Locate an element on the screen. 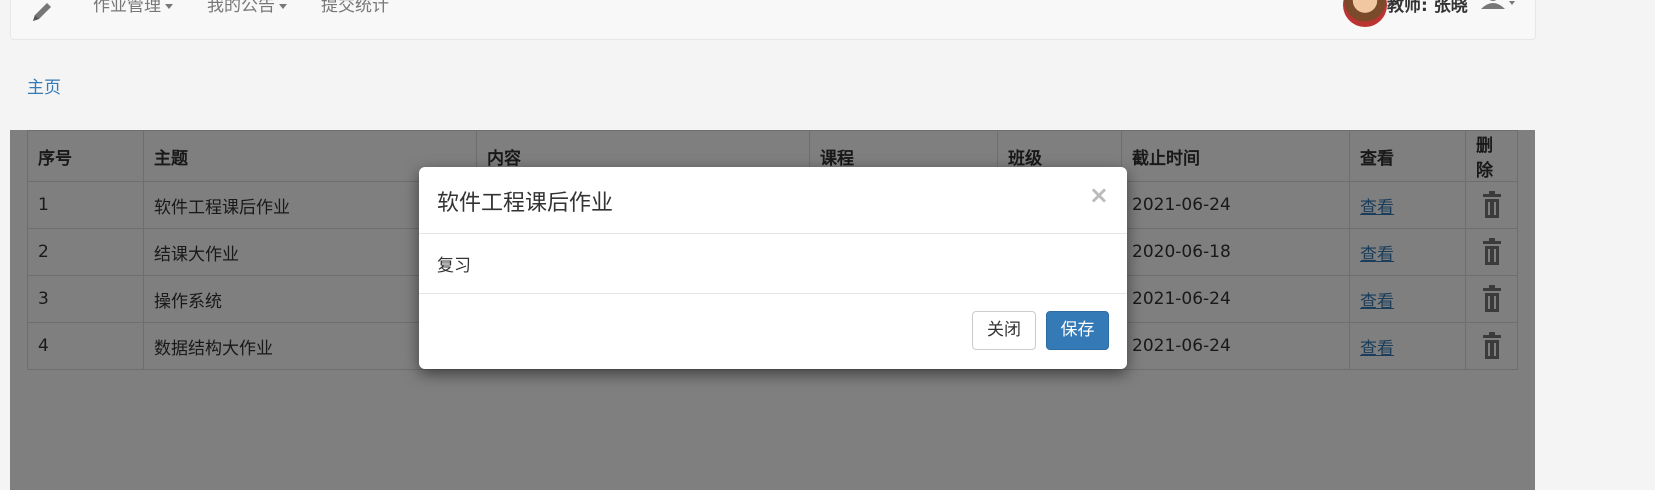 Image resolution: width=1655 pixels, height=490 pixels. nav-homework-label: 作业管理 is located at coordinates (127, 8).